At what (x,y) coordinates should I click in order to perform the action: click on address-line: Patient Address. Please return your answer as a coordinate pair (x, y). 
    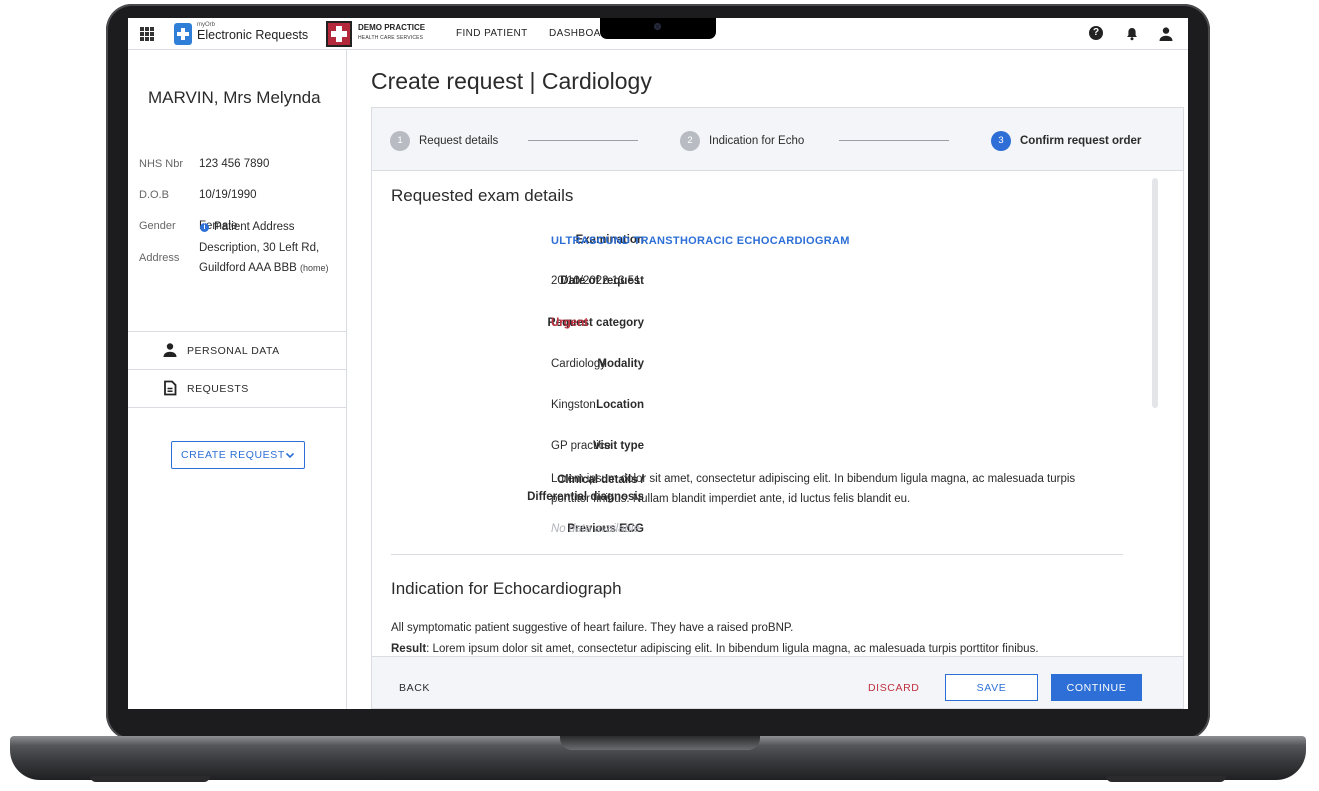
    Looking at the image, I should click on (254, 227).